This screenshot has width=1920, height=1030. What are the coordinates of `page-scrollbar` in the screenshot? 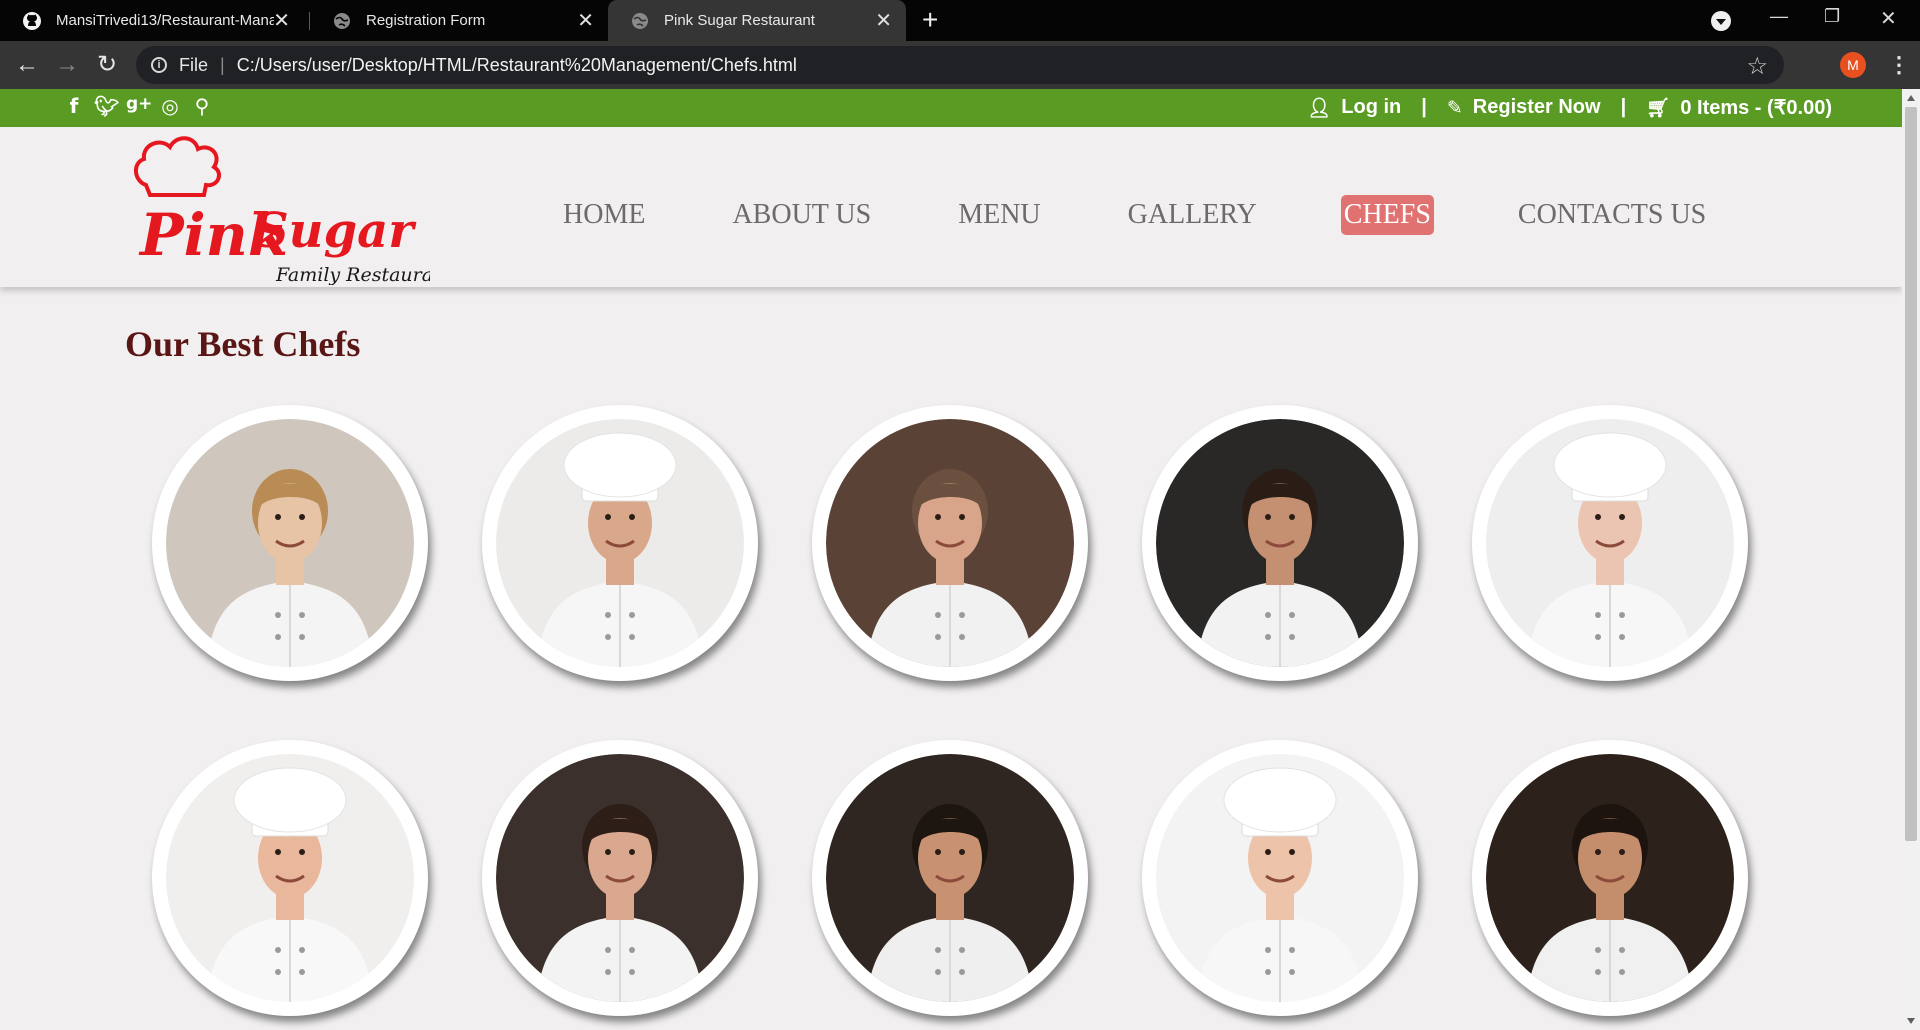 It's located at (1911, 559).